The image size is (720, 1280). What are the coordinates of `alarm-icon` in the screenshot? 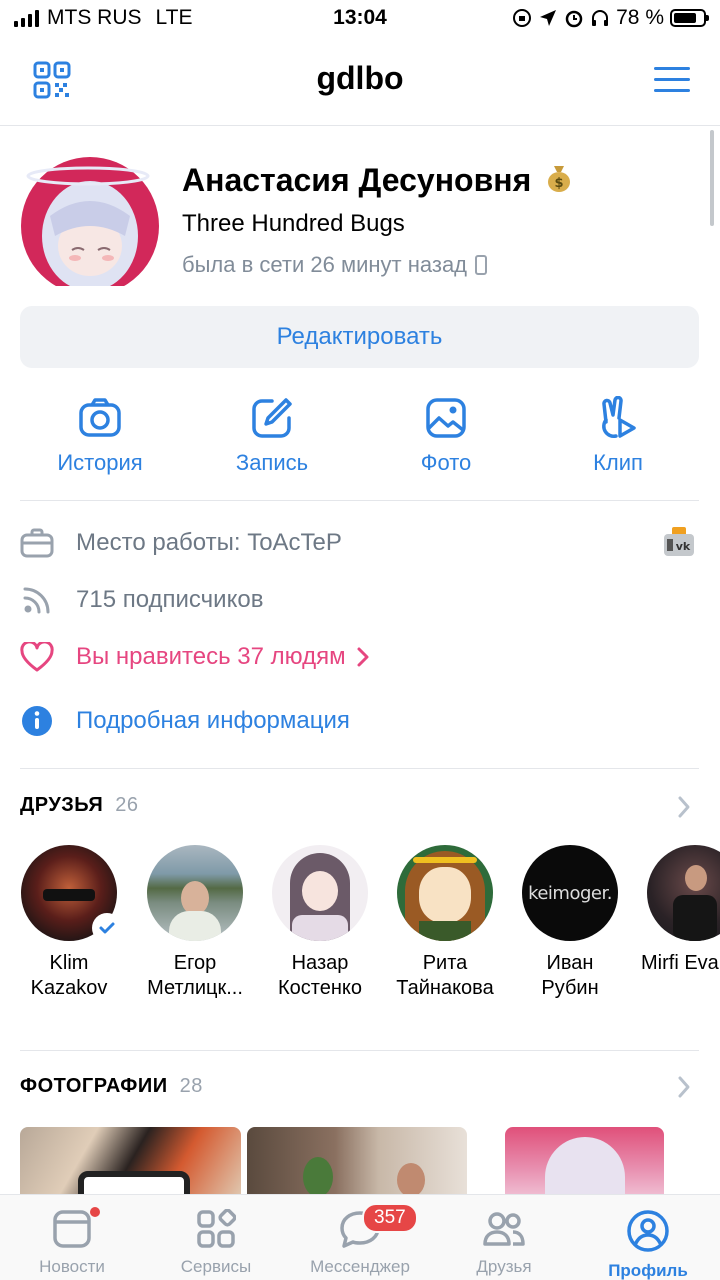 It's located at (574, 19).